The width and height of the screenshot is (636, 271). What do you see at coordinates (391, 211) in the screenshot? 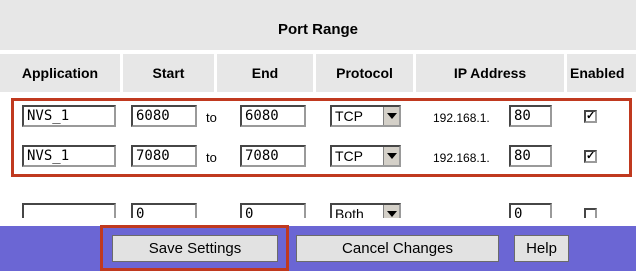
I see `chevron-down-icon` at bounding box center [391, 211].